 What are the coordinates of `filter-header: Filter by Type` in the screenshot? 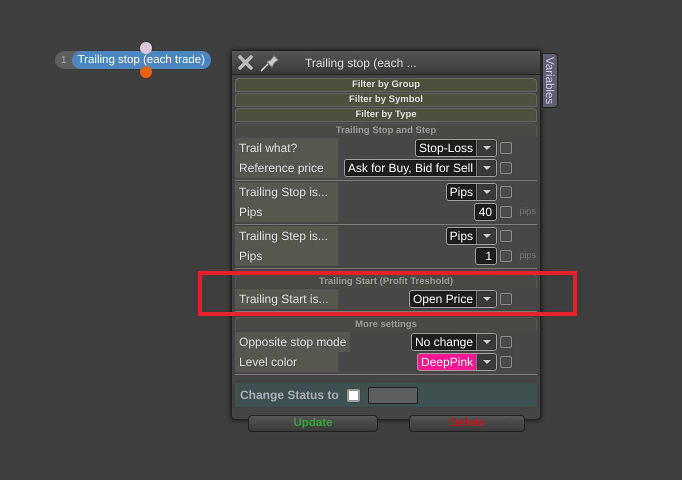 It's located at (386, 115).